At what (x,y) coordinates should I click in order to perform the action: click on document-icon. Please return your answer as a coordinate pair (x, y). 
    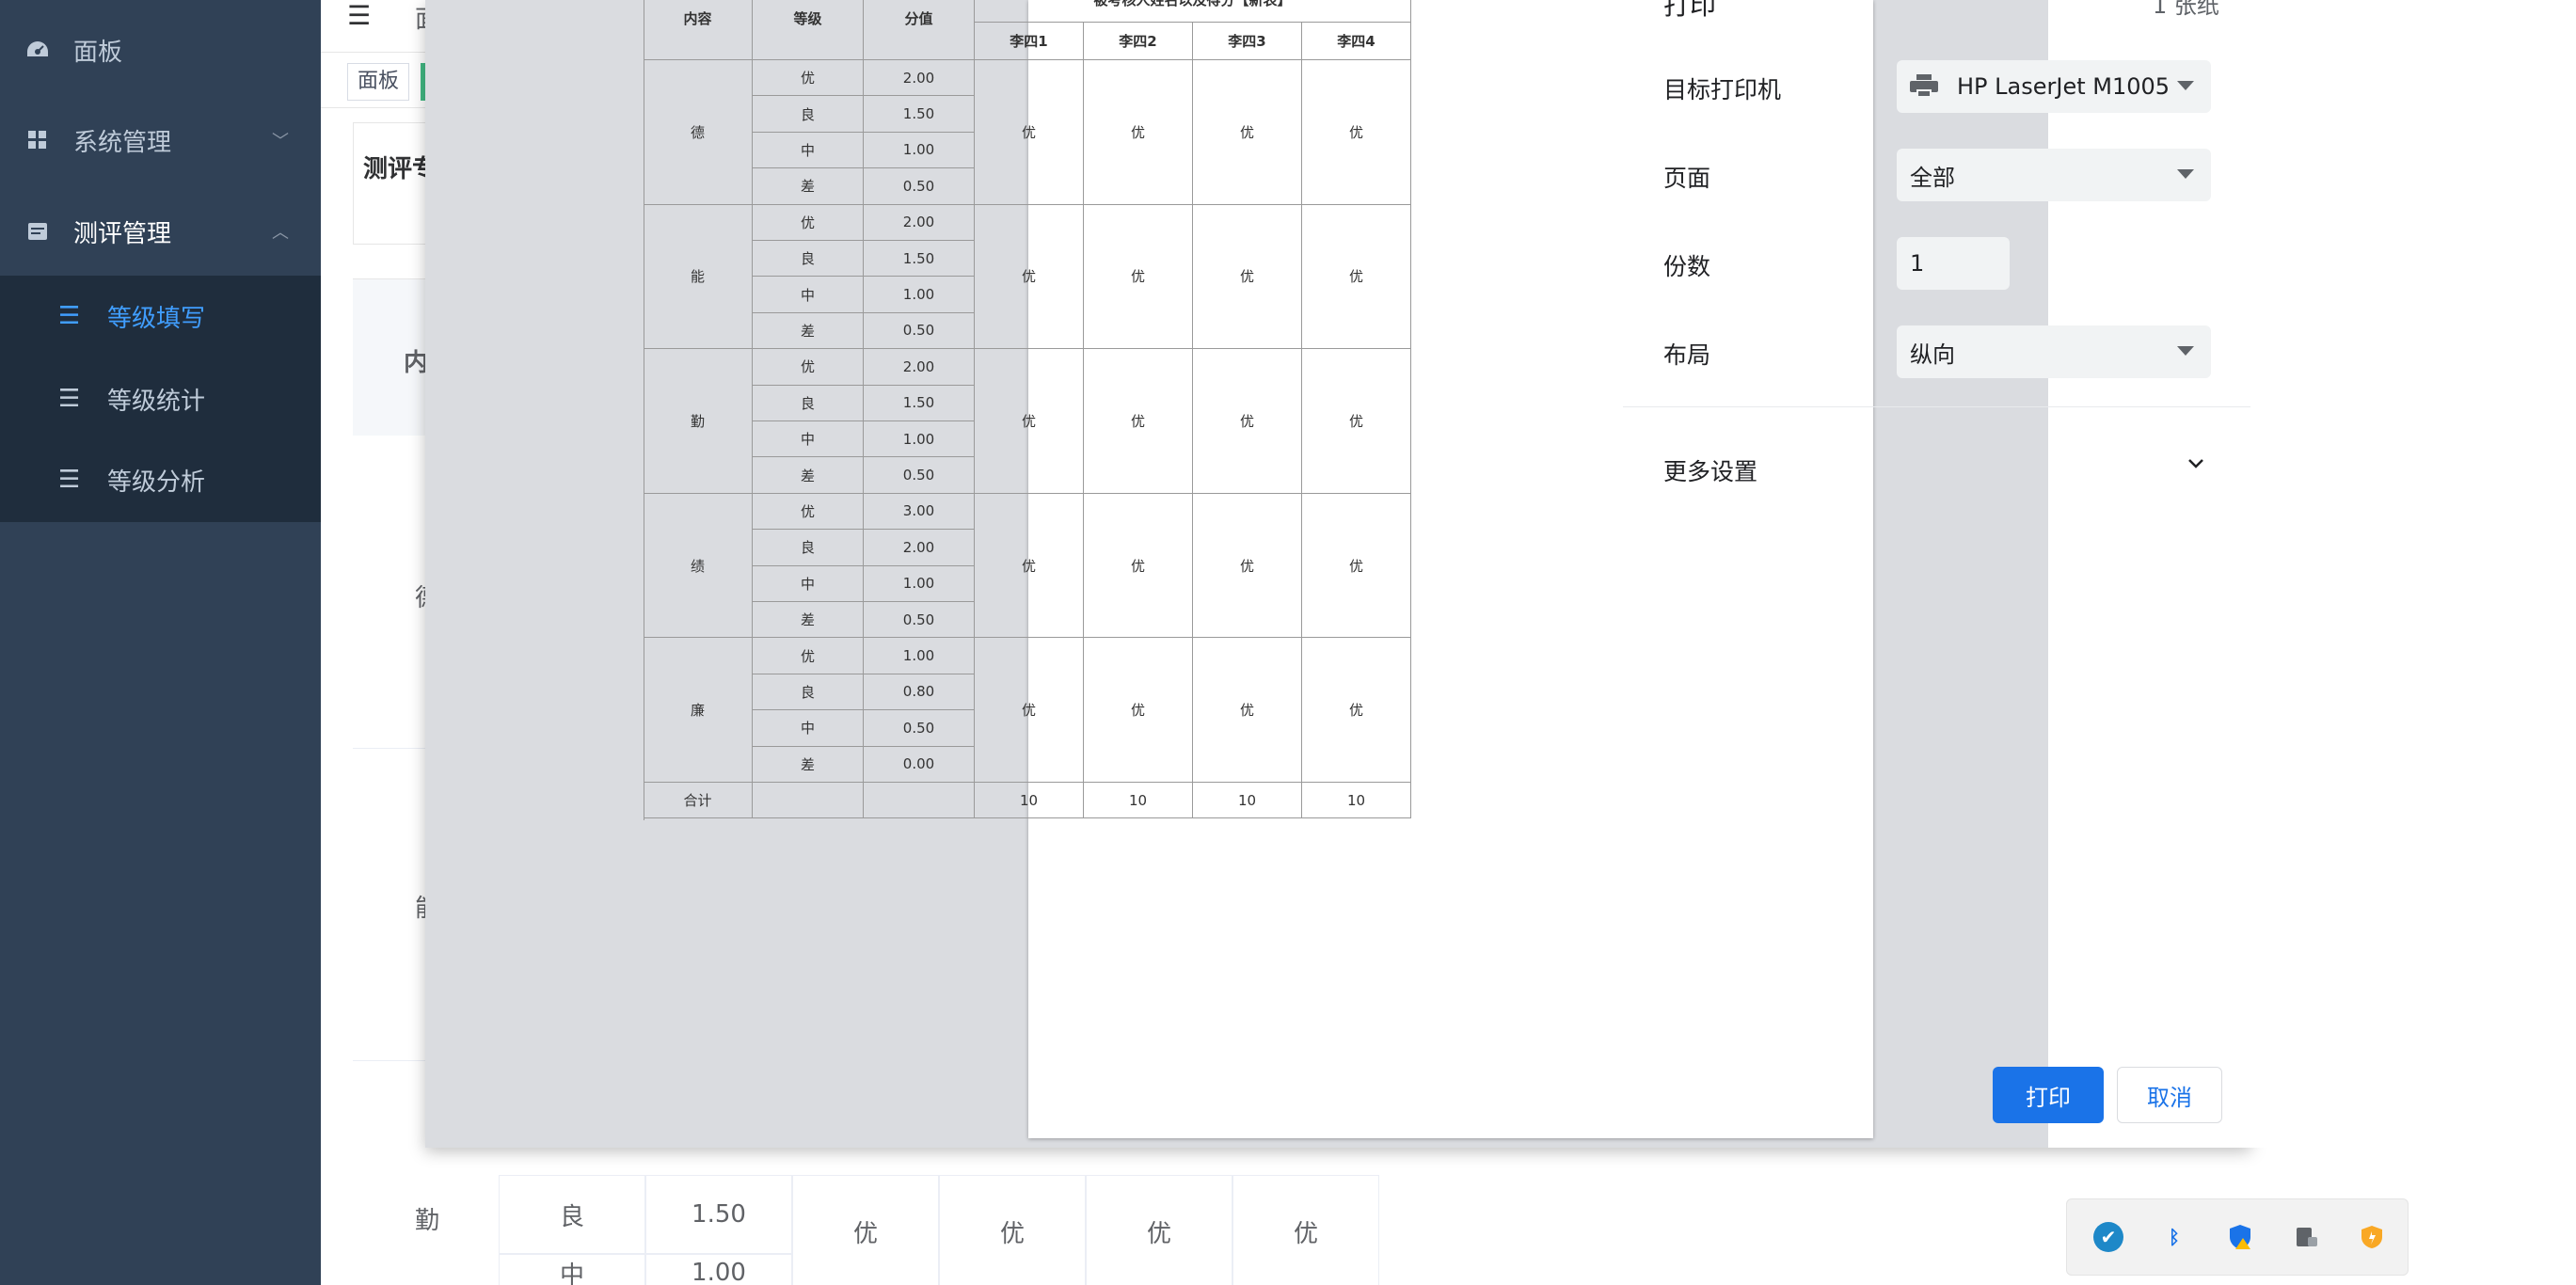
    Looking at the image, I should click on (37, 232).